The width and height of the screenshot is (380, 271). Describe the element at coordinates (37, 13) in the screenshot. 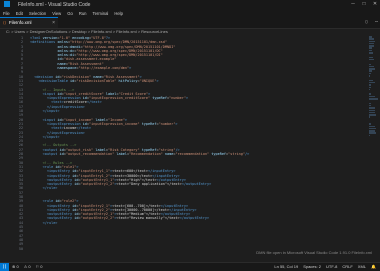

I see `menu-item-selection: Selection` at that location.